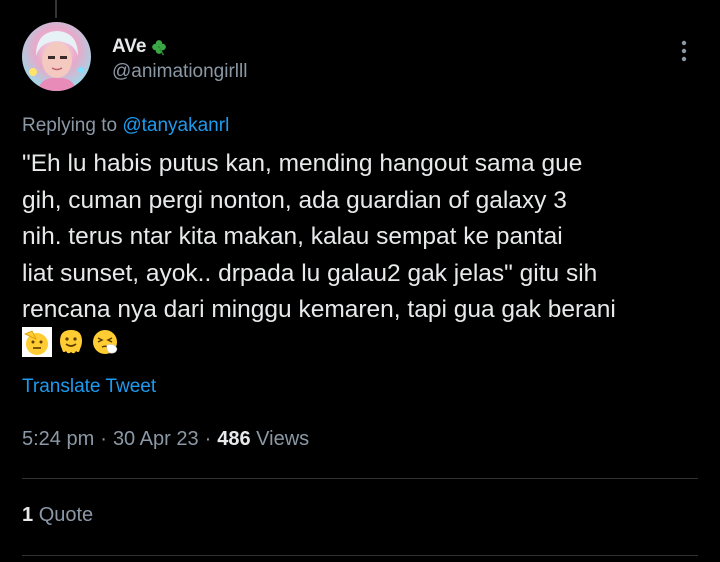 This screenshot has width=720, height=562. What do you see at coordinates (56, 61) in the screenshot?
I see `avatar-image` at bounding box center [56, 61].